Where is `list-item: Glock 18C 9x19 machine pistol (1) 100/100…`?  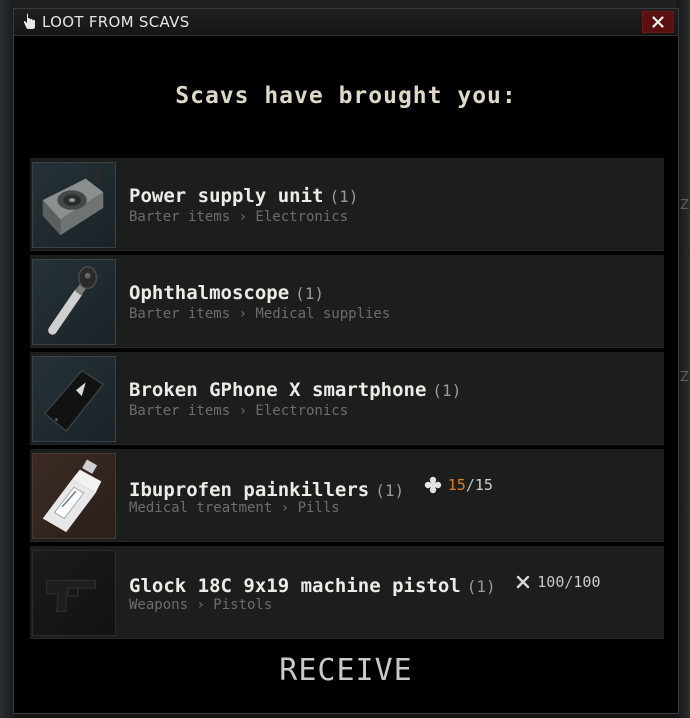 list-item: Glock 18C 9x19 machine pistol (1) 100/100… is located at coordinates (347, 592).